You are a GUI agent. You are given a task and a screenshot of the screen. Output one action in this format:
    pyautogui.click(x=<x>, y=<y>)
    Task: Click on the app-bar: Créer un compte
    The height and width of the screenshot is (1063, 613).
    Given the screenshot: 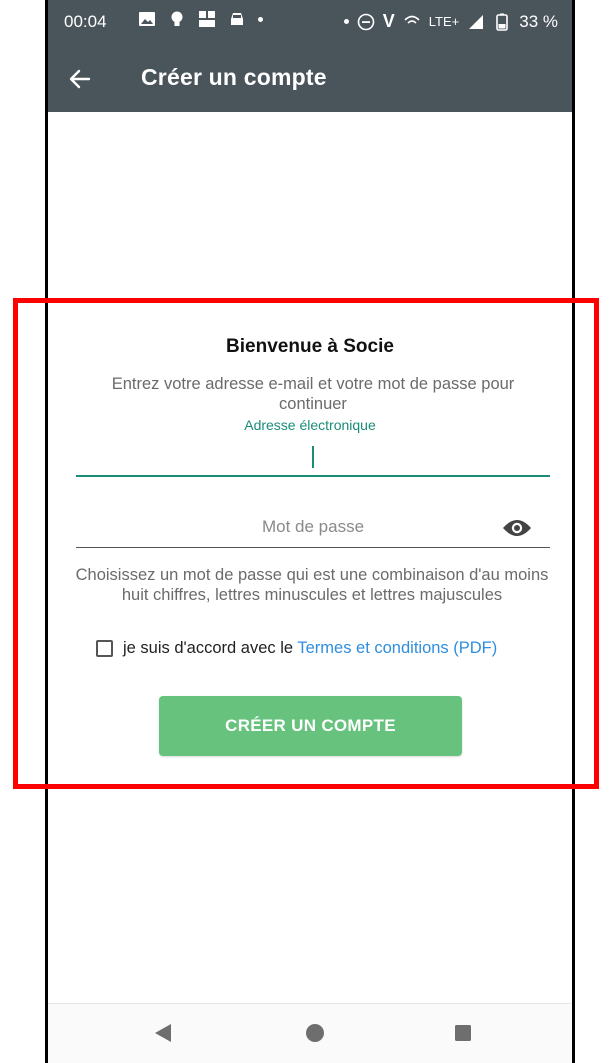 What is the action you would take?
    pyautogui.click(x=310, y=79)
    